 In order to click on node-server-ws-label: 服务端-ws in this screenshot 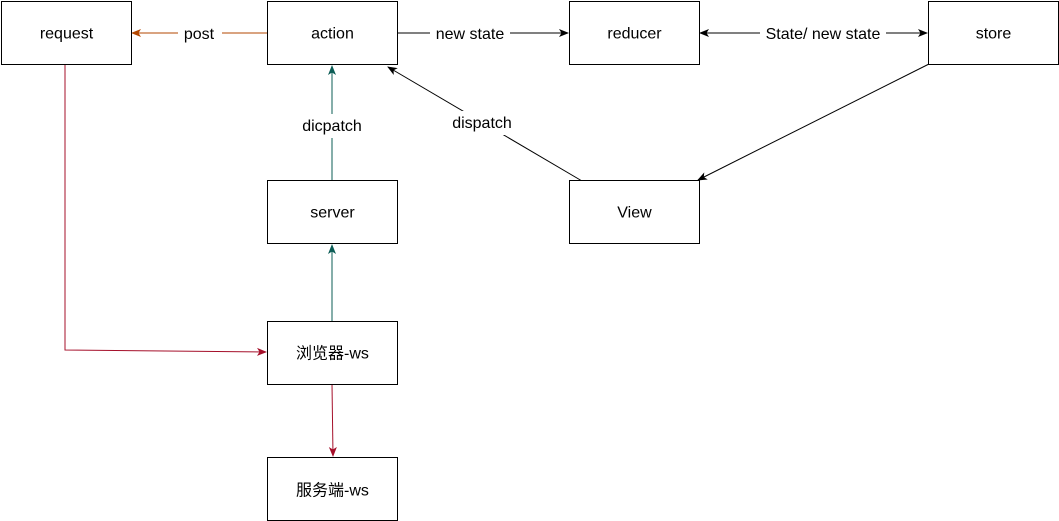, I will do `click(332, 491)`.